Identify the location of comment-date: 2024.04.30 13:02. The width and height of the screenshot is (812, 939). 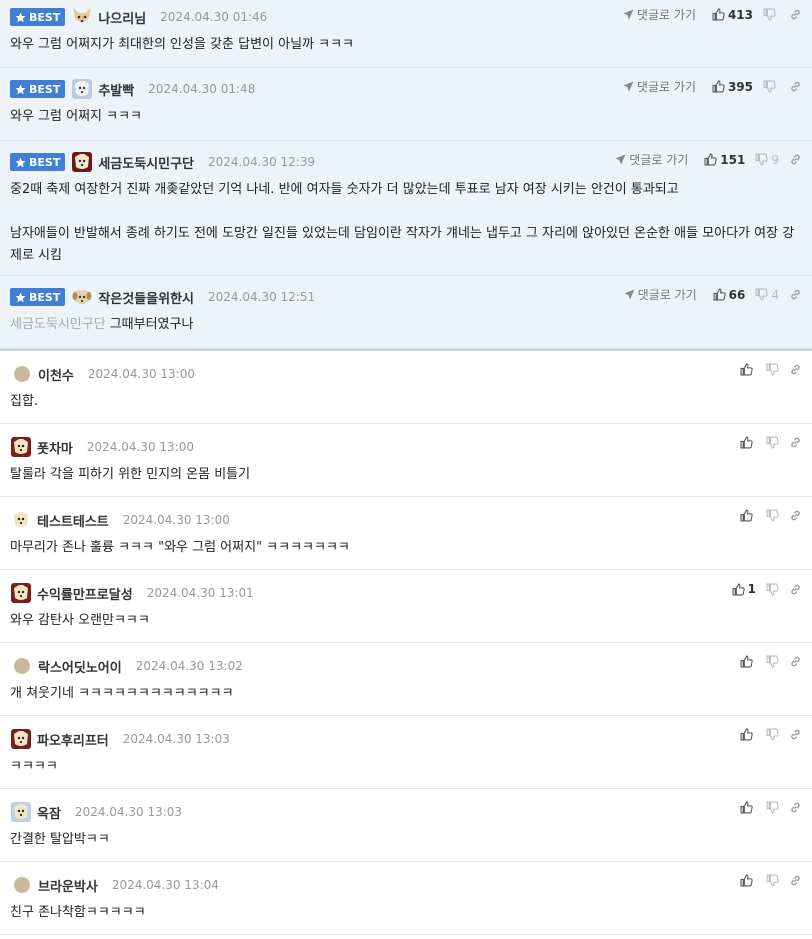
(189, 666).